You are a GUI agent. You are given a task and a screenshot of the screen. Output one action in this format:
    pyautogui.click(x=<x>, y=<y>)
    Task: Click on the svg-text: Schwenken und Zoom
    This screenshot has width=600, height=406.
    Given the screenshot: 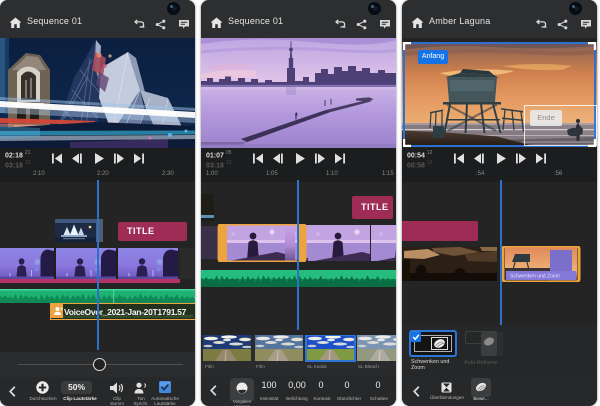 What is the action you would take?
    pyautogui.click(x=535, y=277)
    